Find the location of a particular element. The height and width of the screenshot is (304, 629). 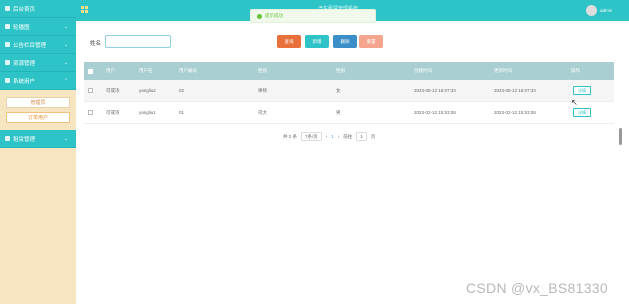

pagination-total: 共 2 条 is located at coordinates (290, 136).